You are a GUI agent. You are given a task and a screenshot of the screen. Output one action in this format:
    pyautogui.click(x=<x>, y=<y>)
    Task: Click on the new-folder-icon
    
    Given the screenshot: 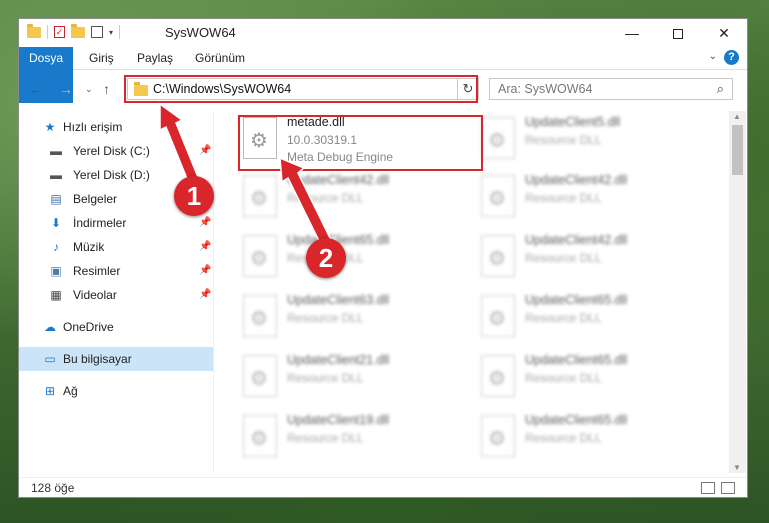 What is the action you would take?
    pyautogui.click(x=78, y=30)
    